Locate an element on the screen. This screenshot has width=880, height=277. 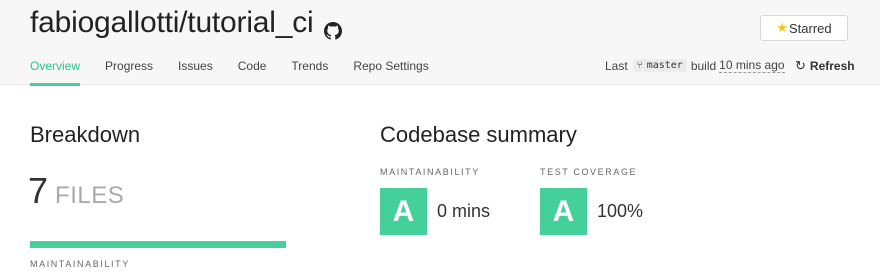
build-word: build is located at coordinates (703, 65).